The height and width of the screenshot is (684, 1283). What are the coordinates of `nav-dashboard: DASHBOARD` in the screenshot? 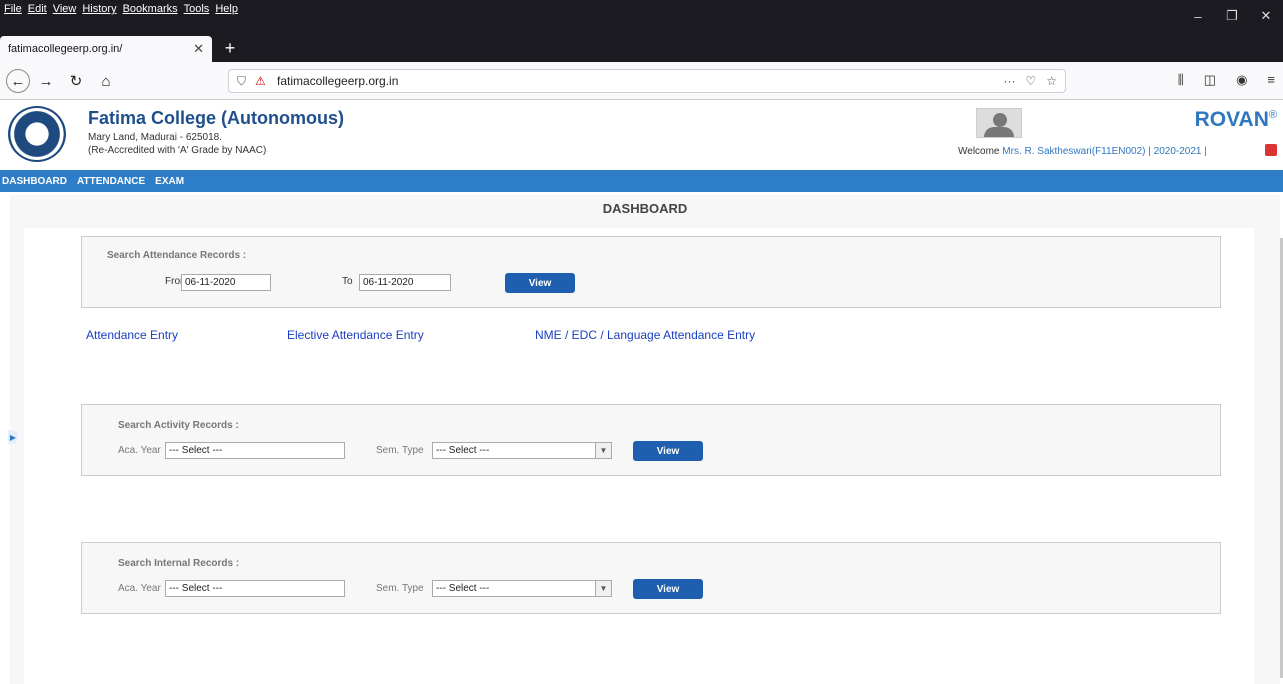 It's located at (34, 181).